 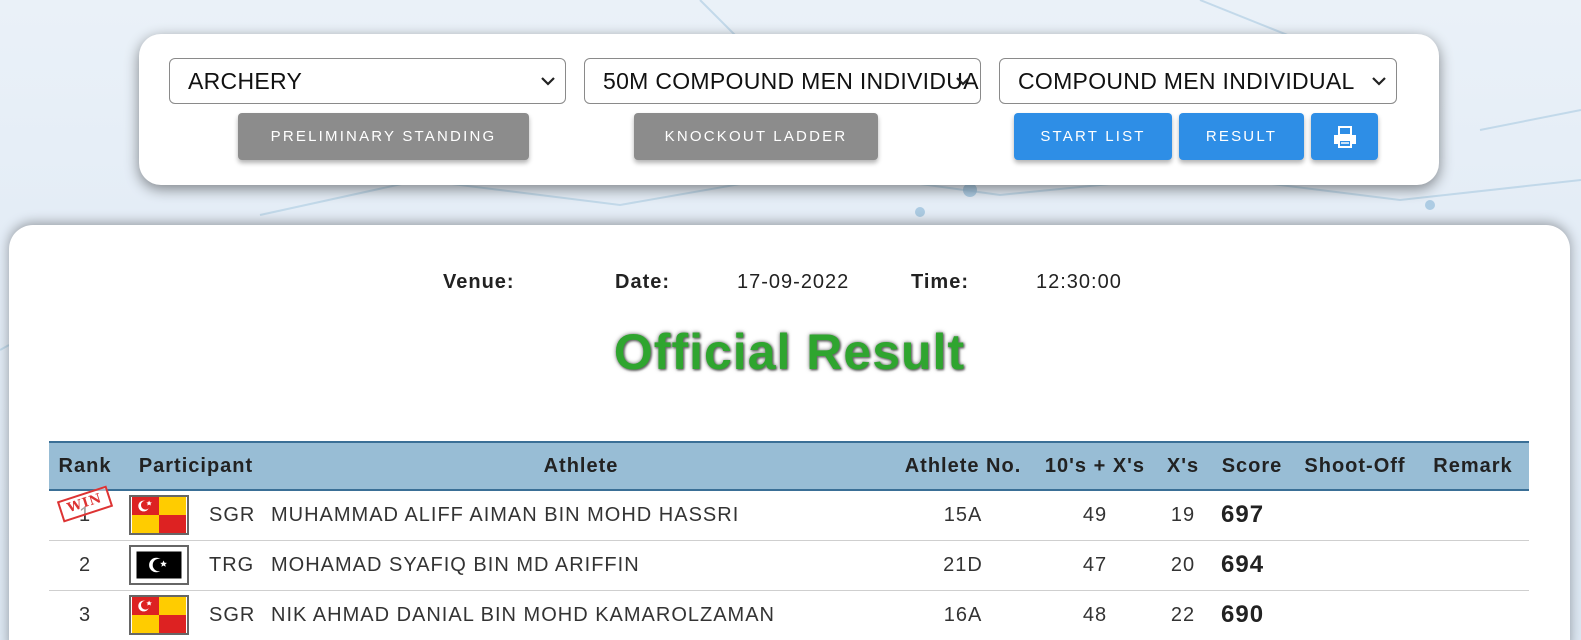 I want to click on preliminary-standing-button: PRELIMINARY STANDING, so click(x=383, y=136).